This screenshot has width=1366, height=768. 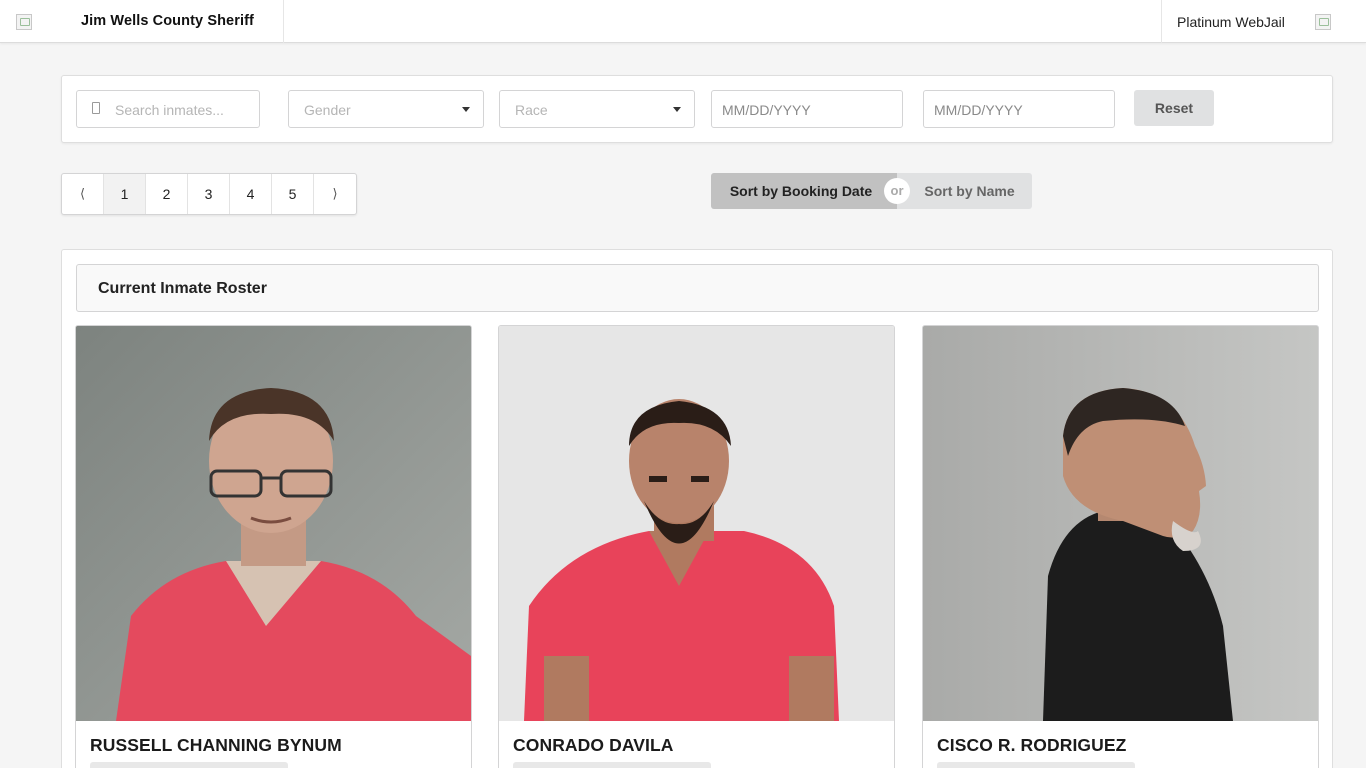 I want to click on page-button-1: 1, so click(x=125, y=194).